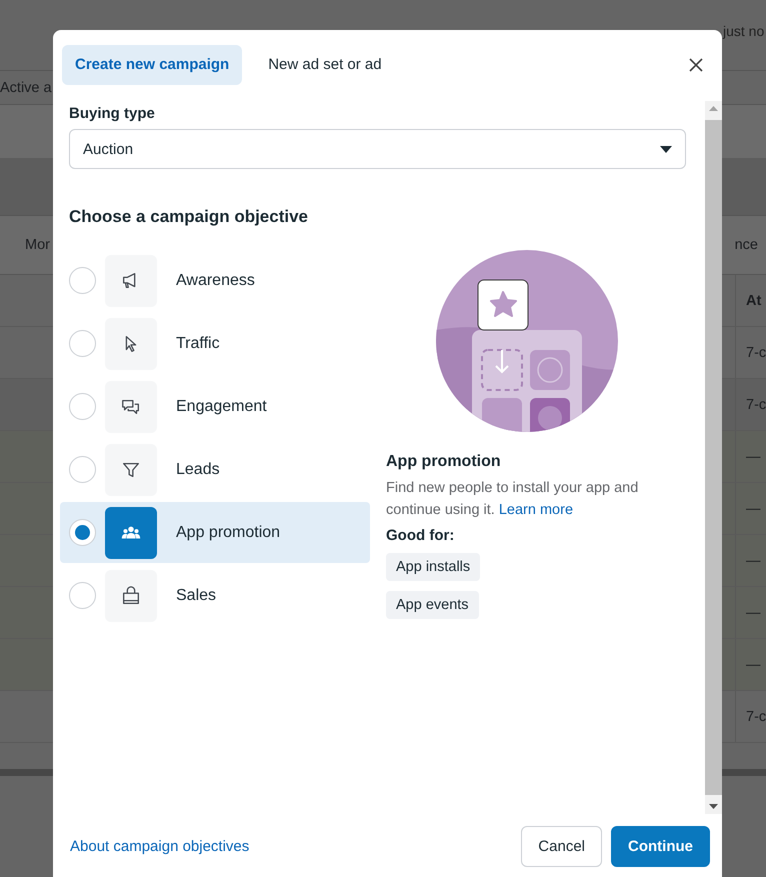 Image resolution: width=766 pixels, height=877 pixels. I want to click on objective-label: App promotion, so click(228, 533).